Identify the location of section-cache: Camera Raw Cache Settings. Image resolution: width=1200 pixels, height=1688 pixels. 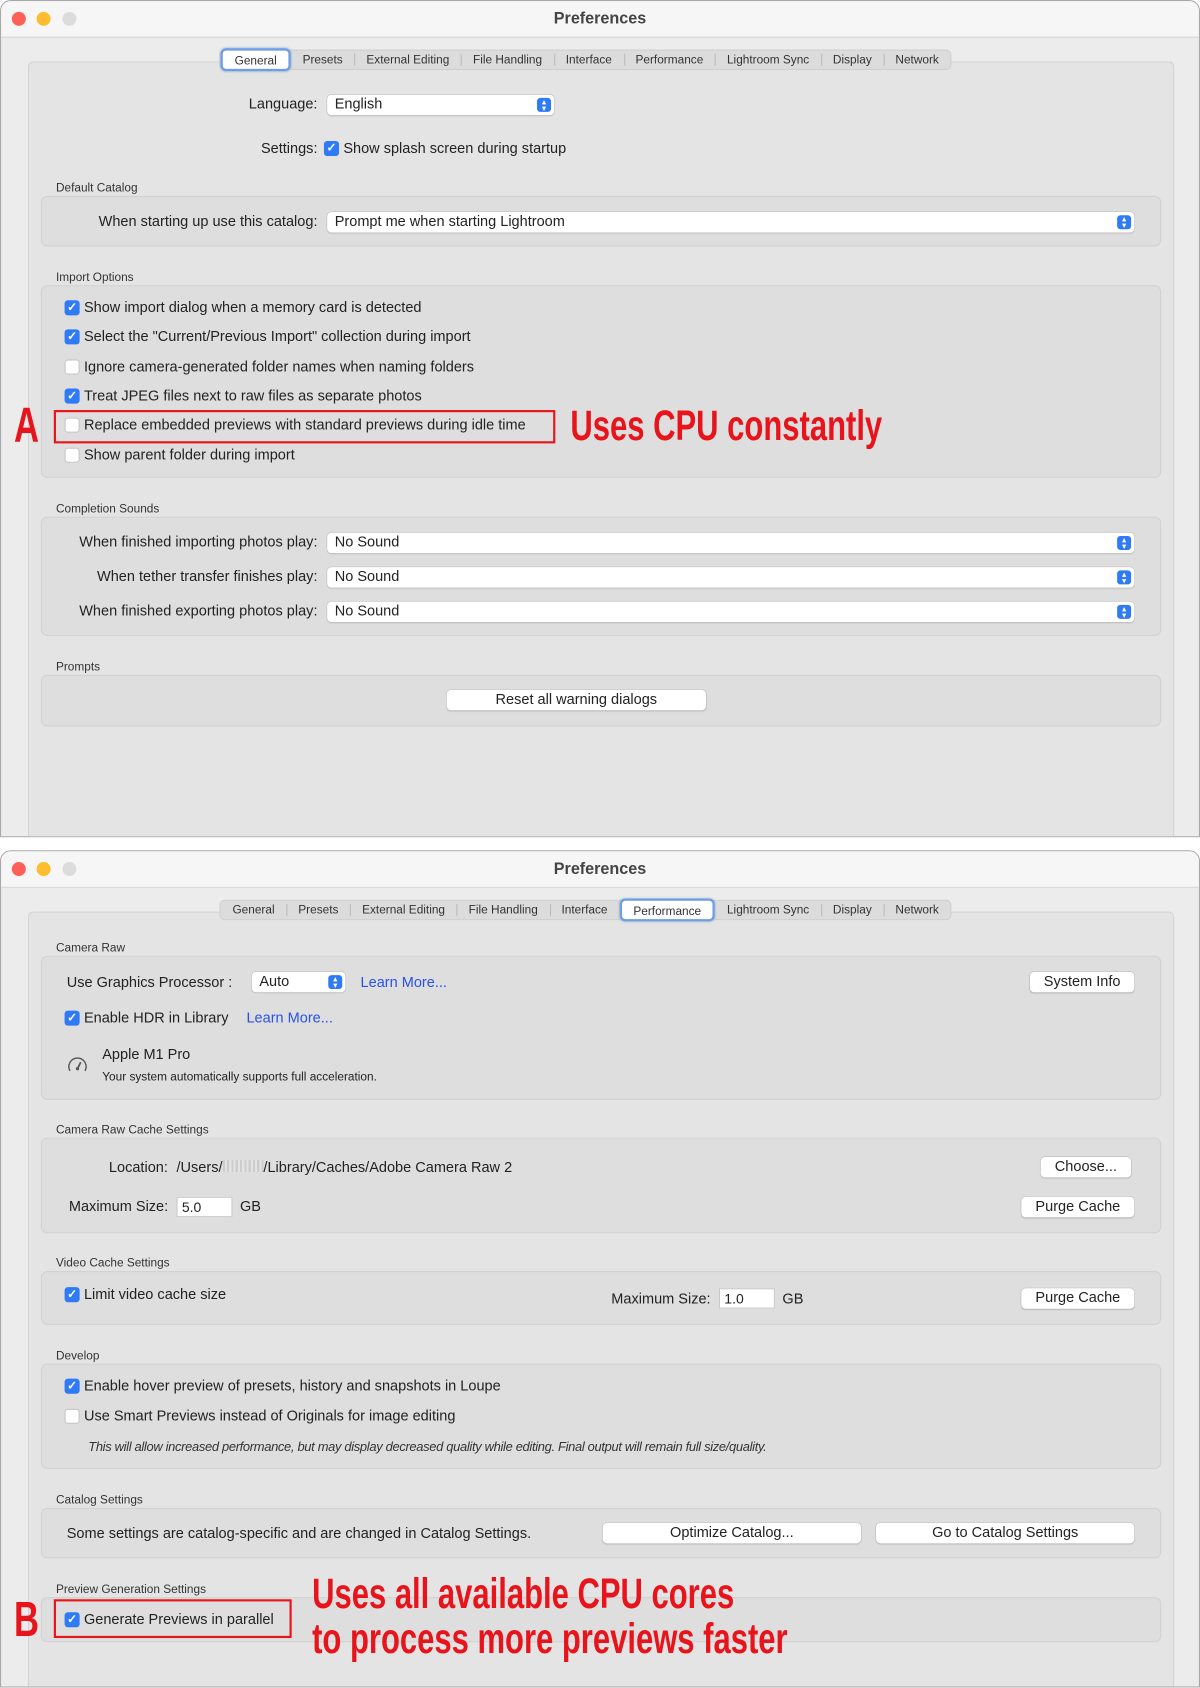
(132, 1130).